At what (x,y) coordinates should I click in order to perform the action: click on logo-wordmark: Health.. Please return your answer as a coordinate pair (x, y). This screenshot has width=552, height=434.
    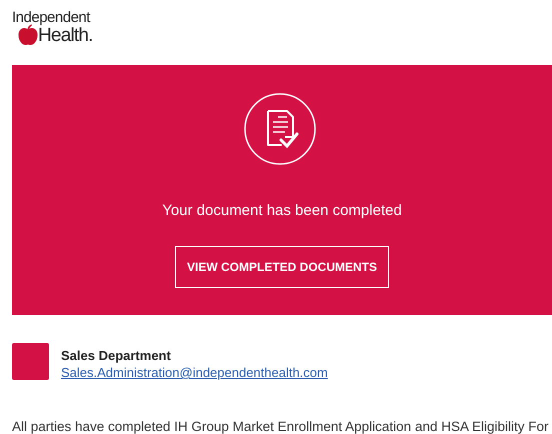
    Looking at the image, I should click on (65, 36).